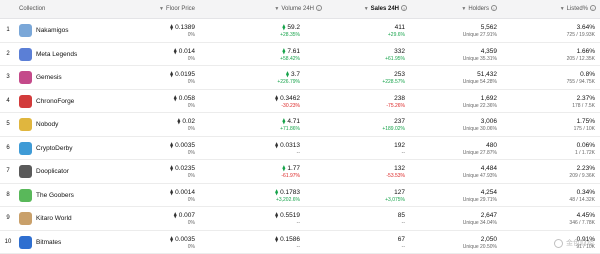  What do you see at coordinates (54, 148) in the screenshot?
I see `collection-name: CryptoDerby` at bounding box center [54, 148].